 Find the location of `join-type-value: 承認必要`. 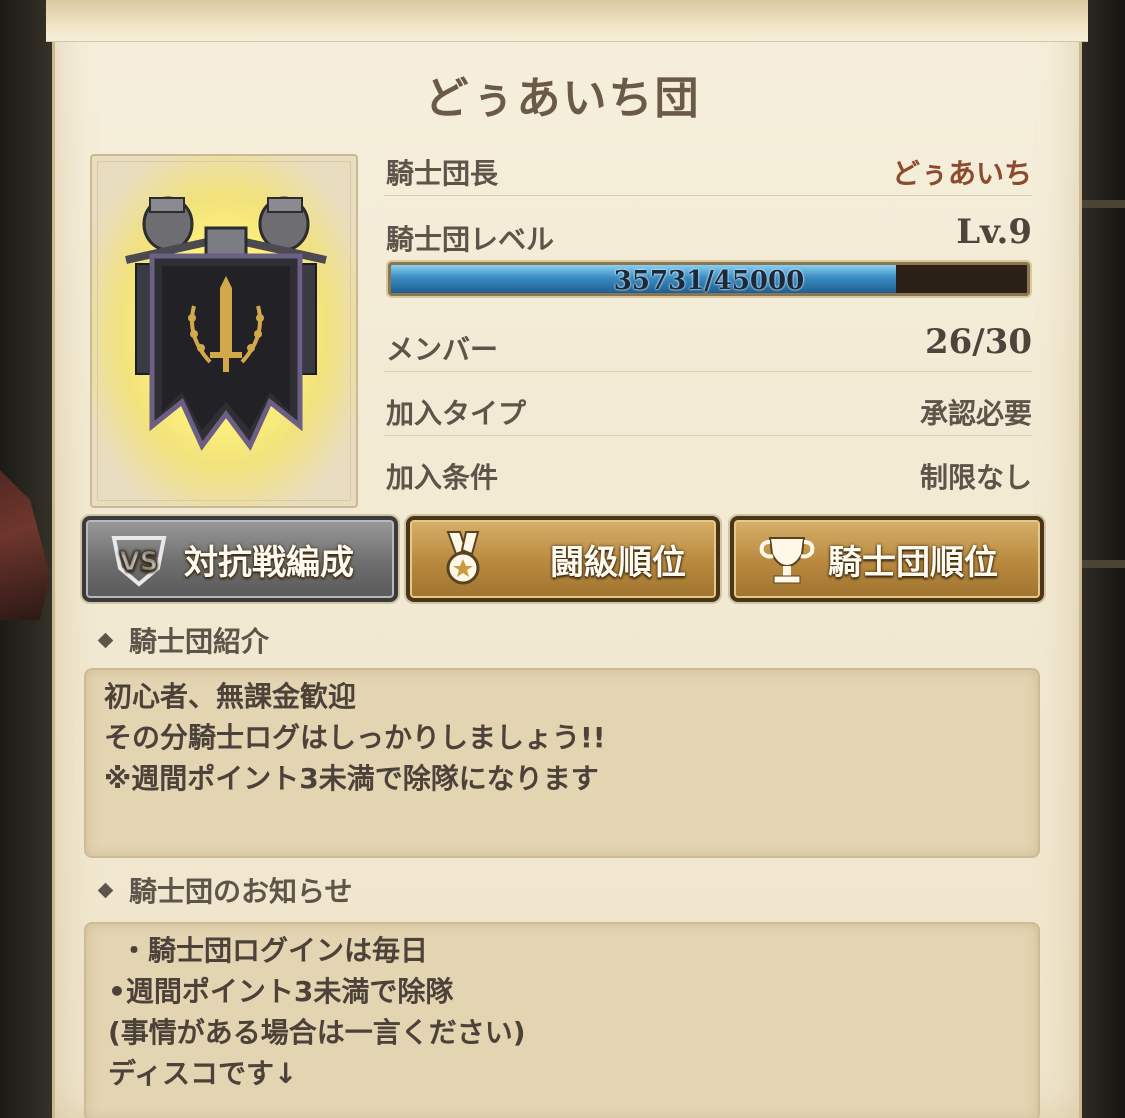

join-type-value: 承認必要 is located at coordinates (975, 413).